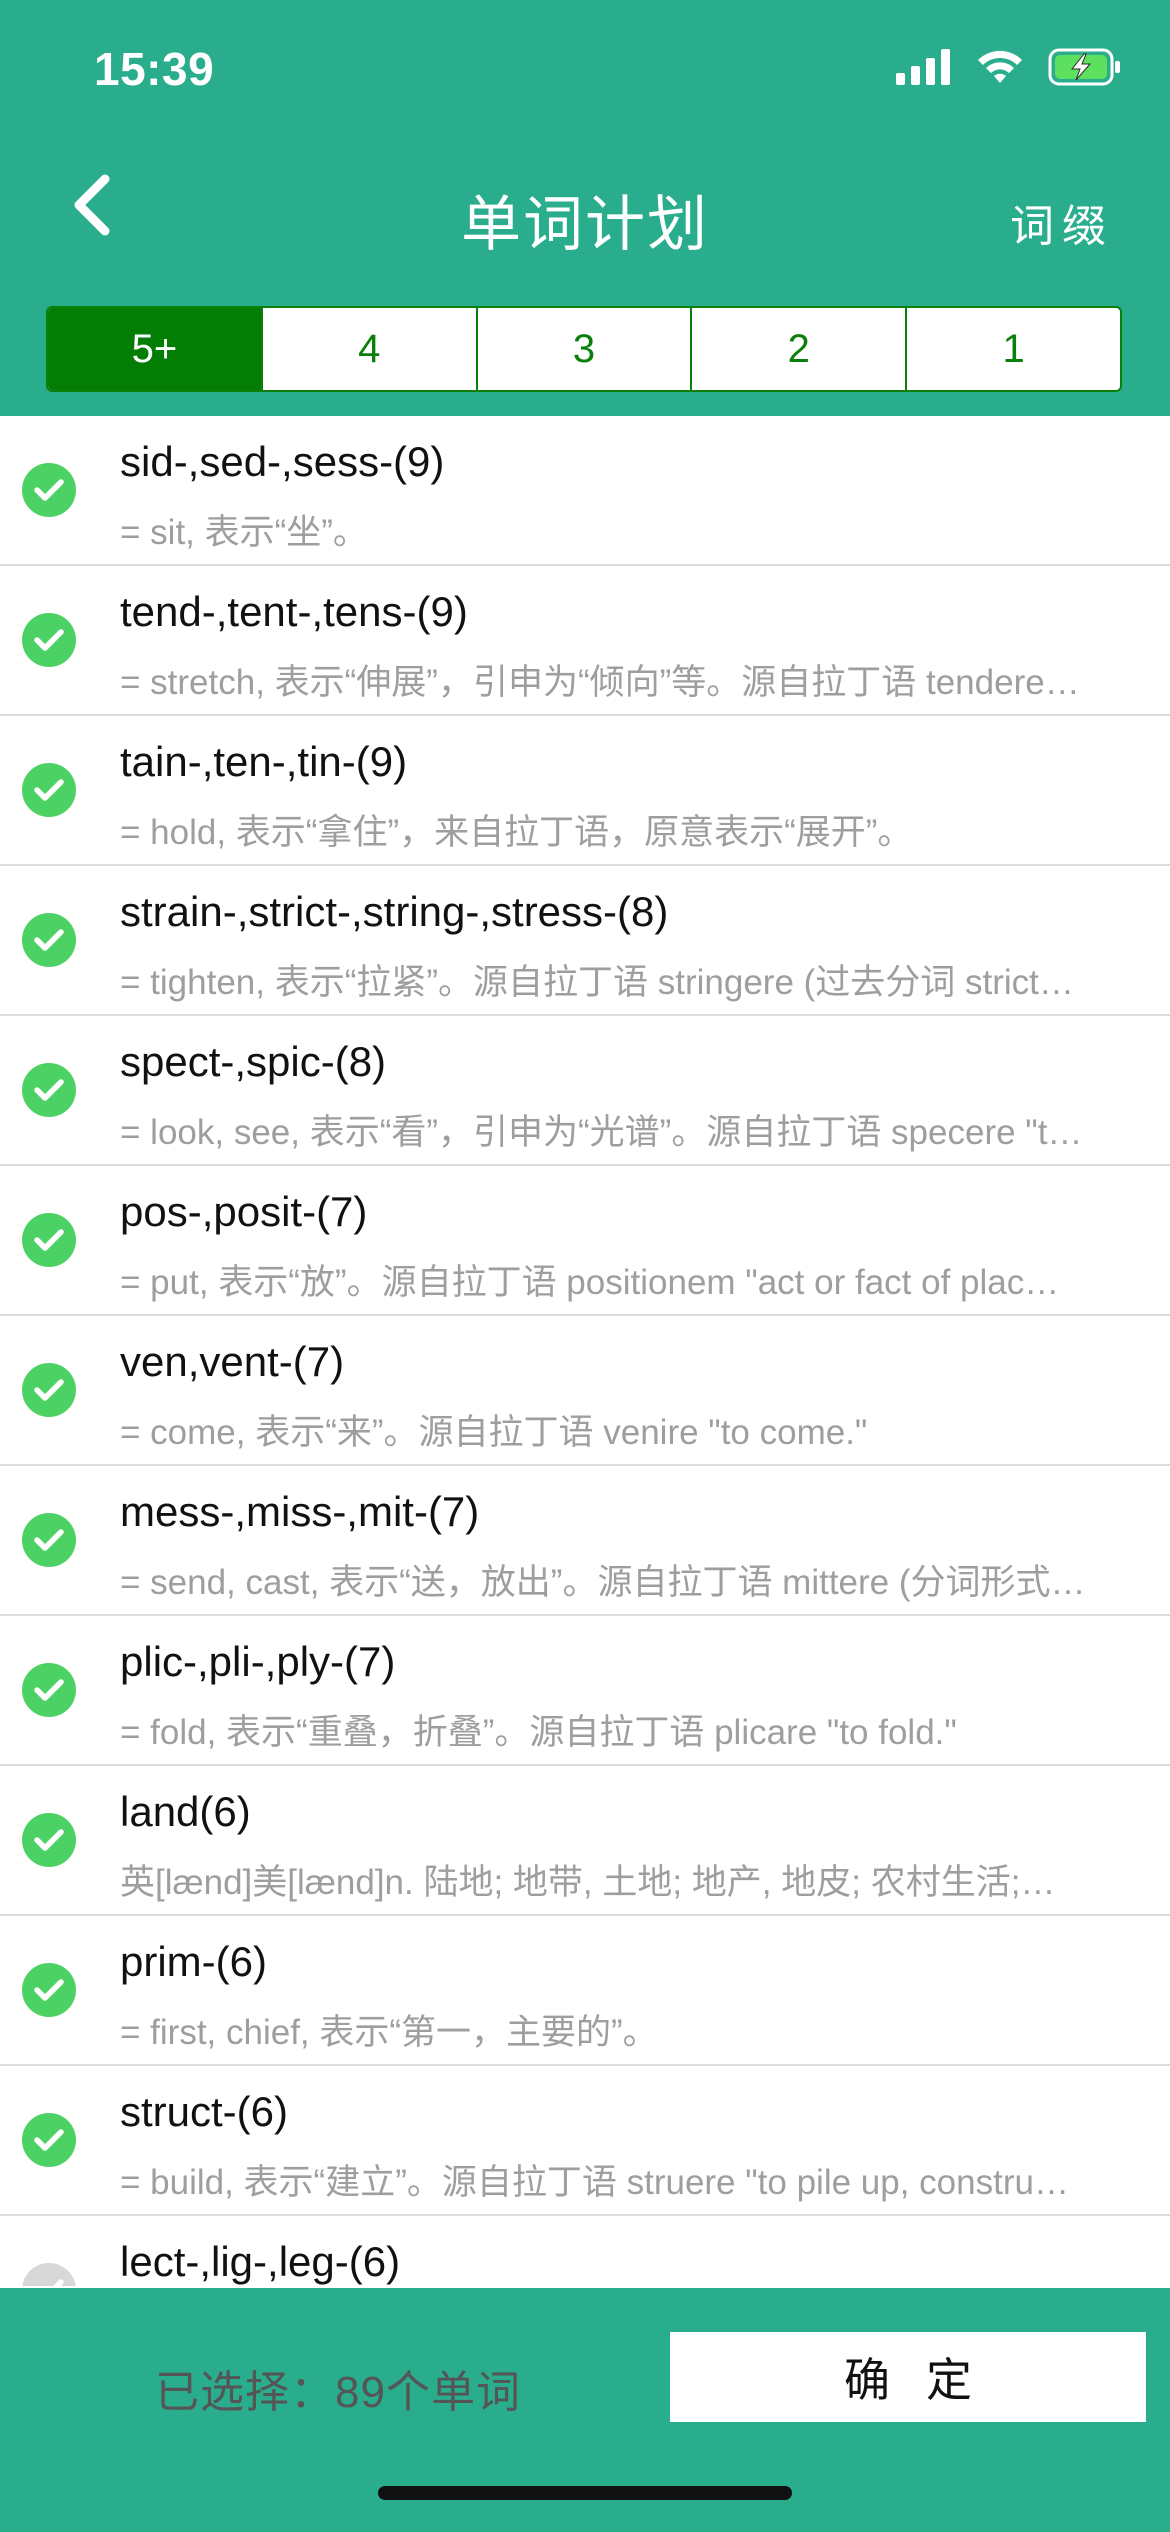 The image size is (1170, 2532). I want to click on wifi-icon, so click(1000, 66).